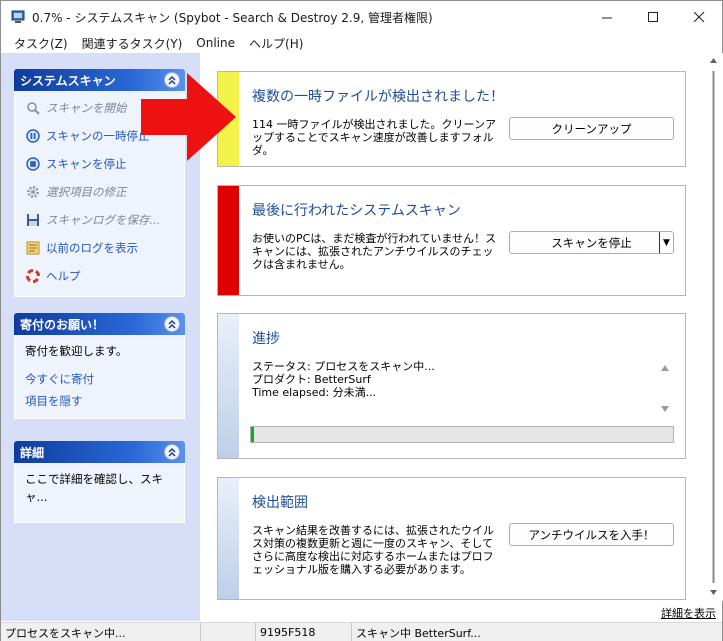  Describe the element at coordinates (76, 351) in the screenshot. I see `donate-text: 寄付を歓迎します。` at that location.